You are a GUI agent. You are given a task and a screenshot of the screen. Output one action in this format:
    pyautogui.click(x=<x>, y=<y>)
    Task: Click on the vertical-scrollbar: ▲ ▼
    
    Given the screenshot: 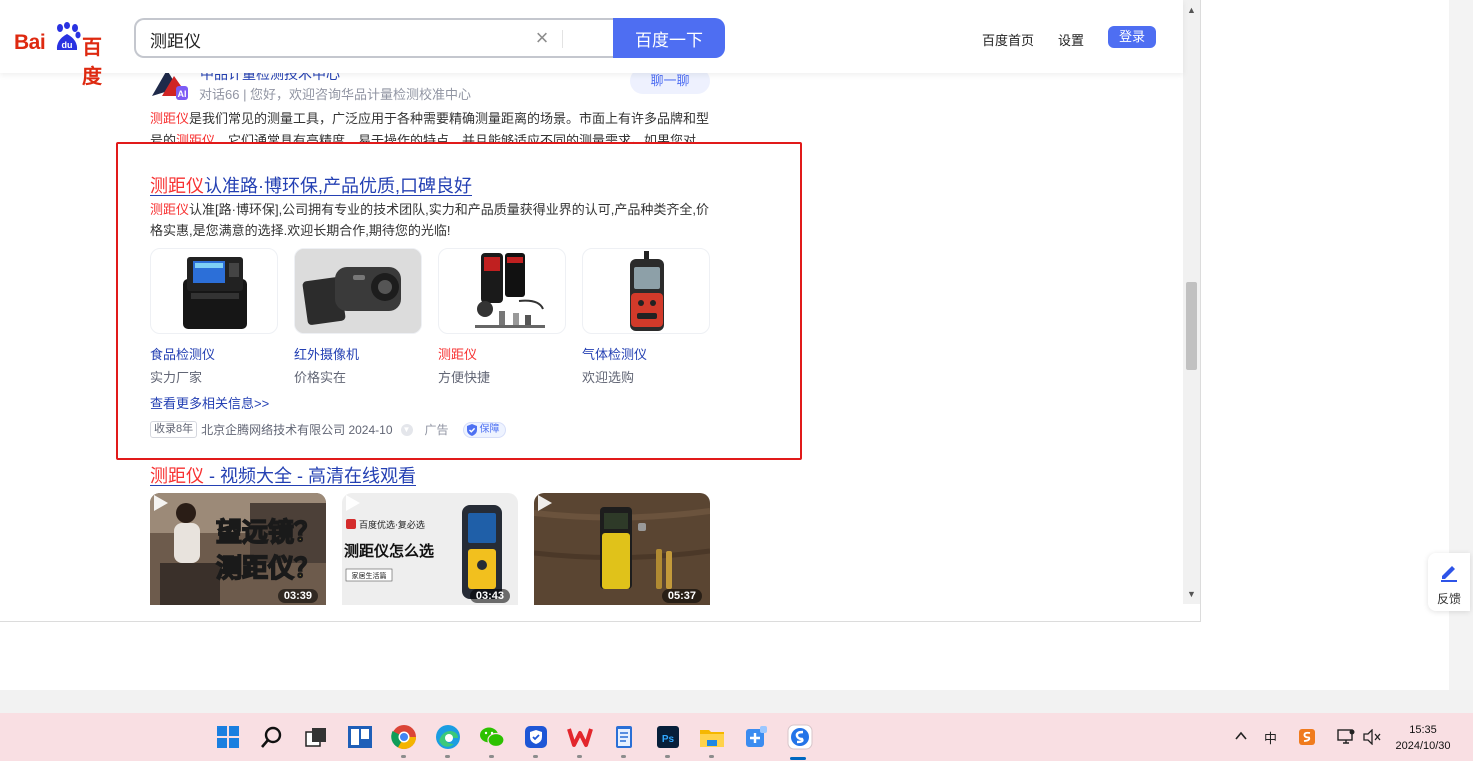 What is the action you would take?
    pyautogui.click(x=1191, y=302)
    